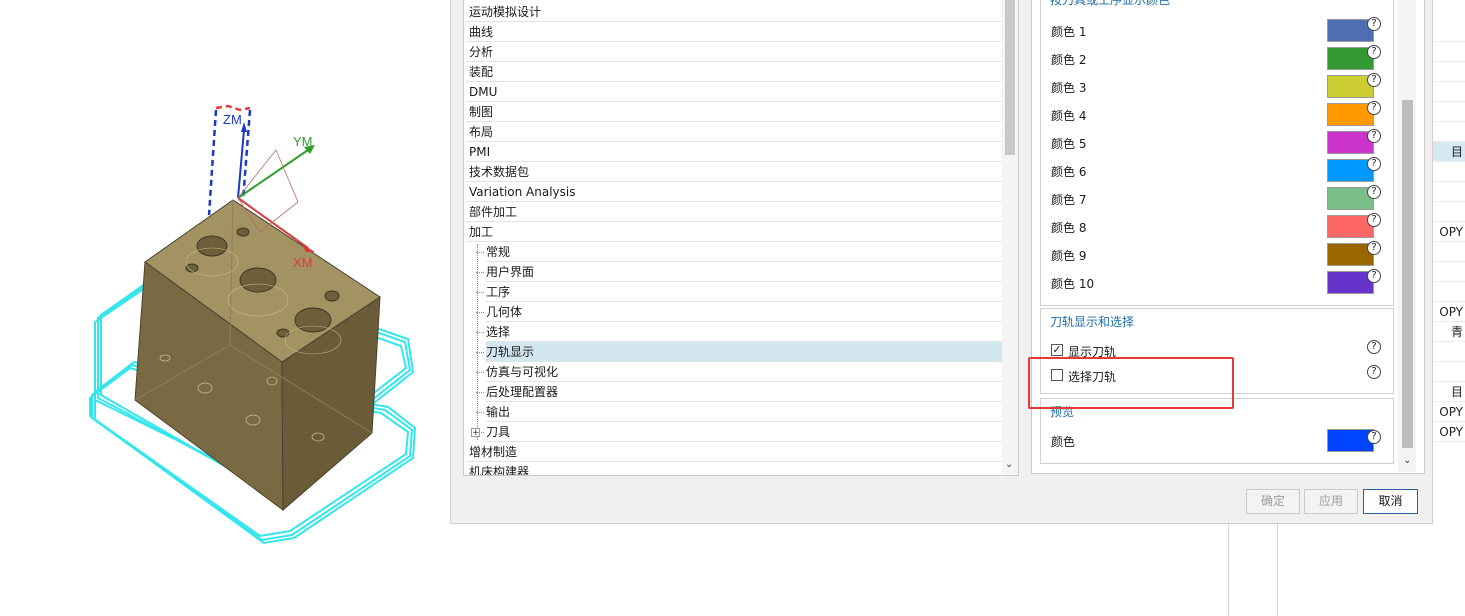 The height and width of the screenshot is (616, 1465). What do you see at coordinates (1221, 59) in the screenshot?
I see `color-row: 颜色 2?` at bounding box center [1221, 59].